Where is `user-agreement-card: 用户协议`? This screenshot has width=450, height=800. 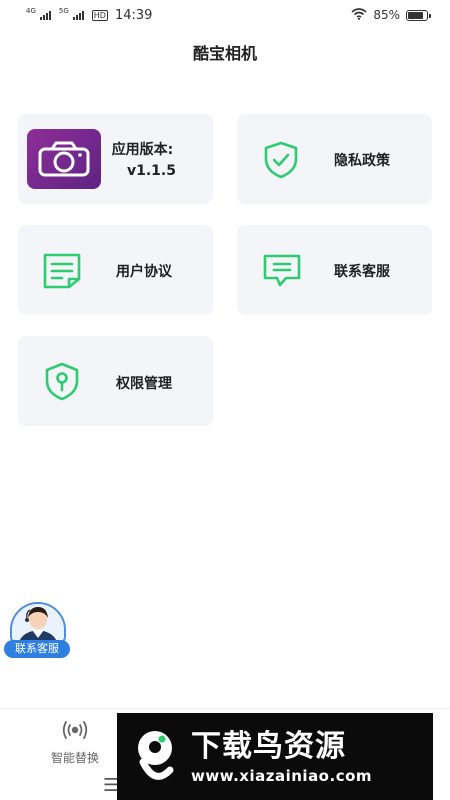
user-agreement-card: 用户协议 is located at coordinates (115, 270).